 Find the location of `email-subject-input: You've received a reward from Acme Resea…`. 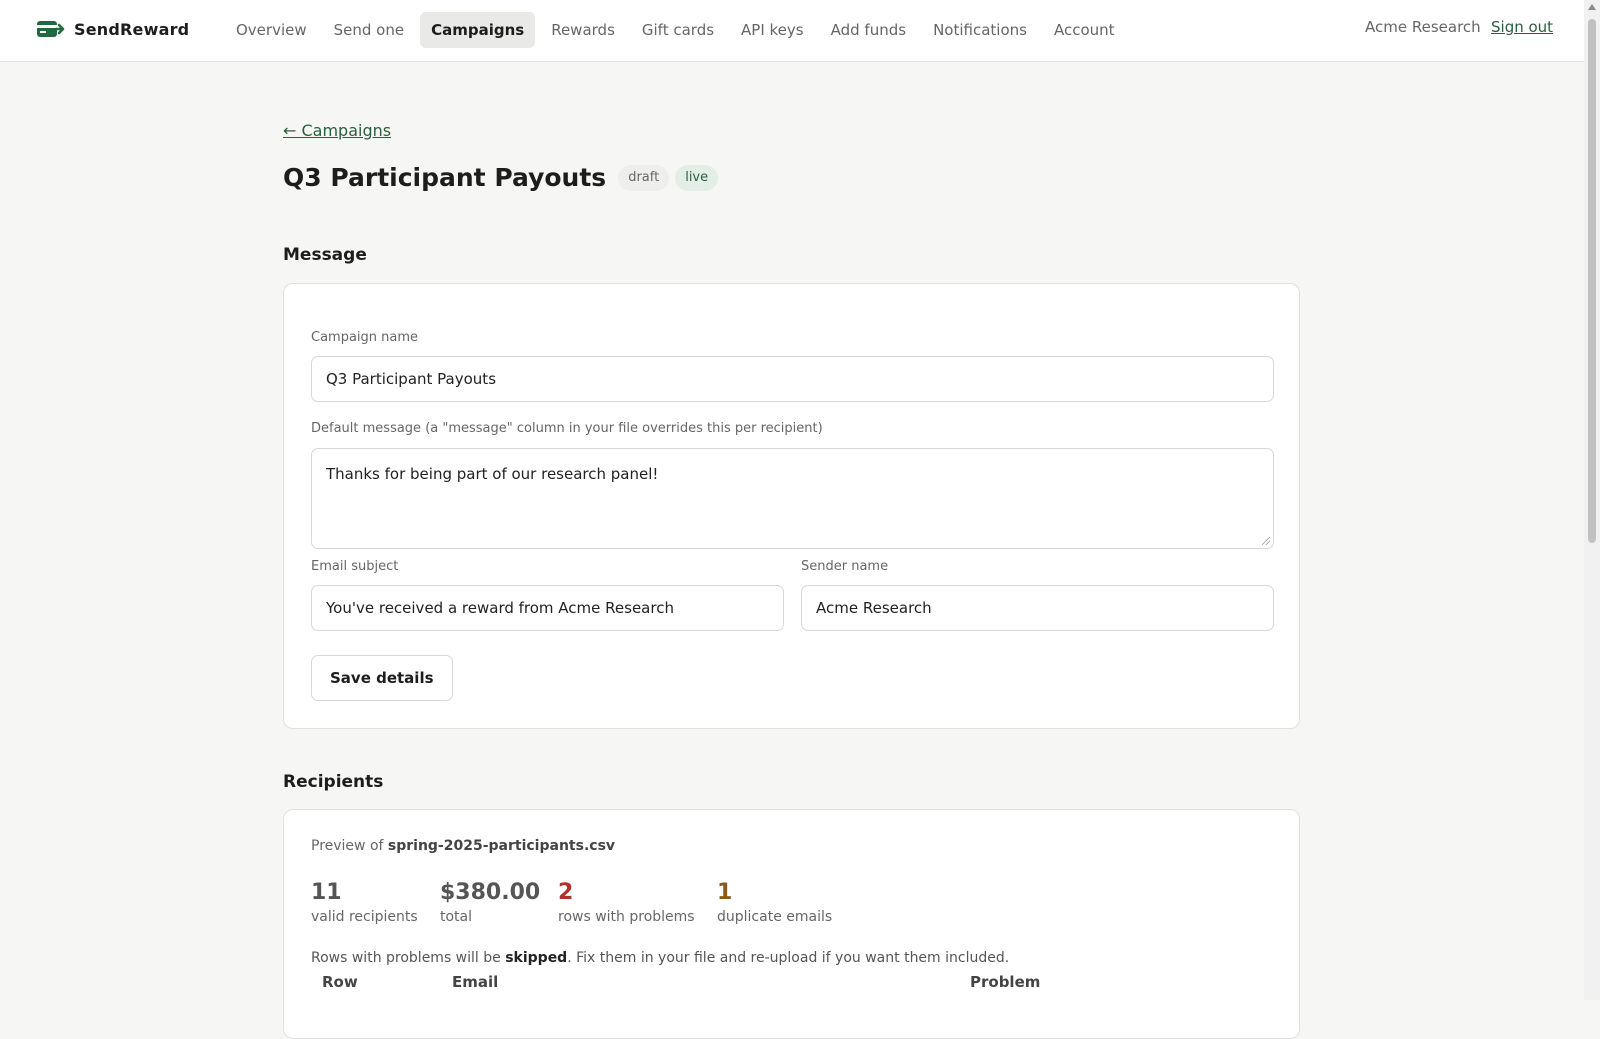

email-subject-input: You've received a reward from Acme Resea… is located at coordinates (547, 608).